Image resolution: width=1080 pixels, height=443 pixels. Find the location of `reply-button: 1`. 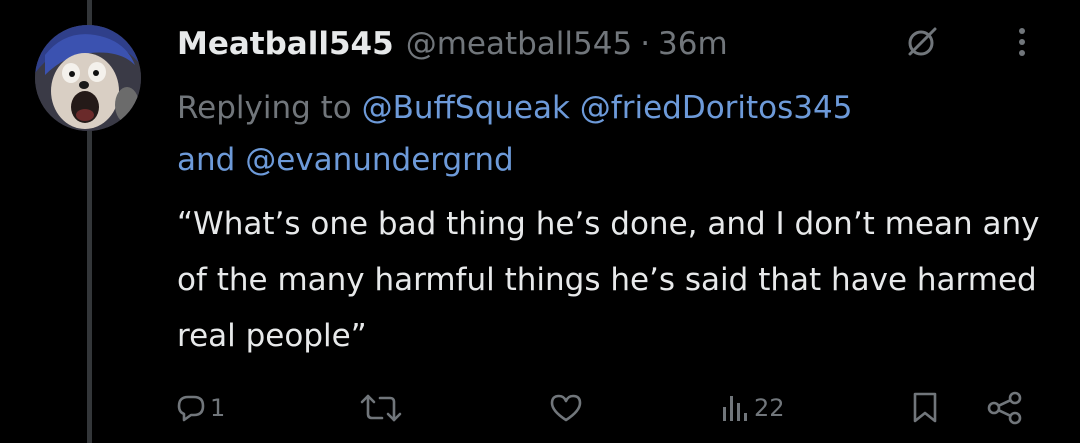

reply-button: 1 is located at coordinates (200, 408).